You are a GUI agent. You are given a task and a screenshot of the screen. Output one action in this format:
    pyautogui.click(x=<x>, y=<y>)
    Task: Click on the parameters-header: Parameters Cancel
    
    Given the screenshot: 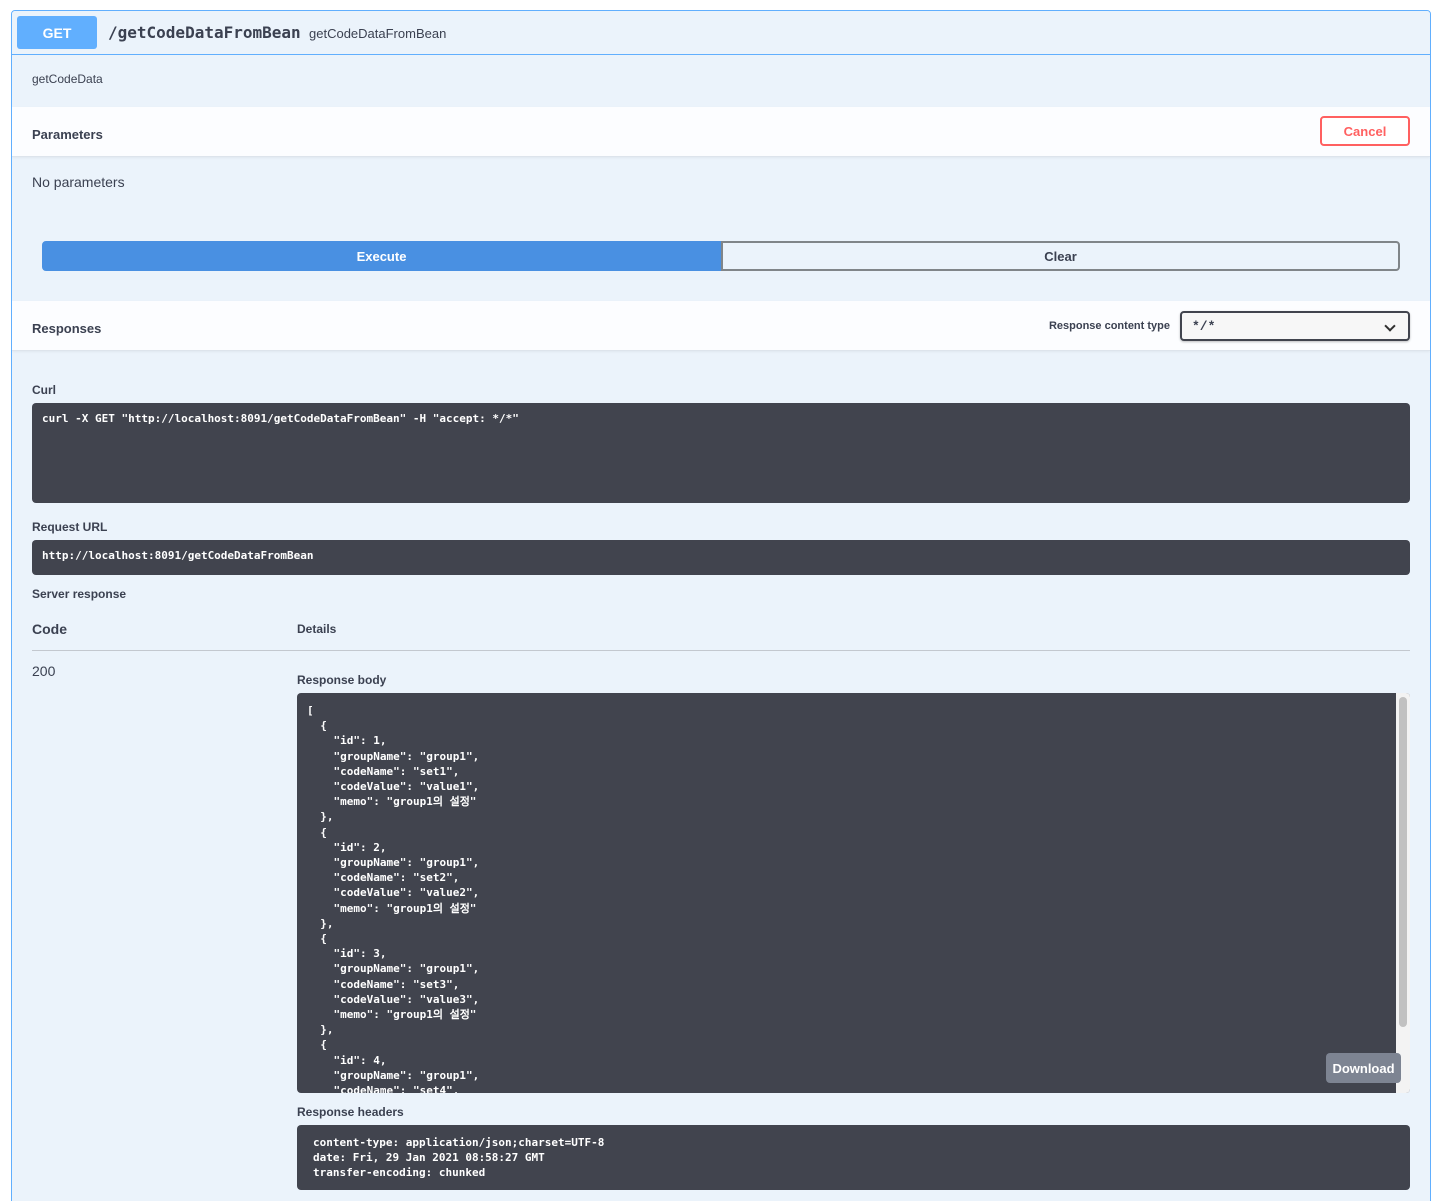 What is the action you would take?
    pyautogui.click(x=721, y=132)
    